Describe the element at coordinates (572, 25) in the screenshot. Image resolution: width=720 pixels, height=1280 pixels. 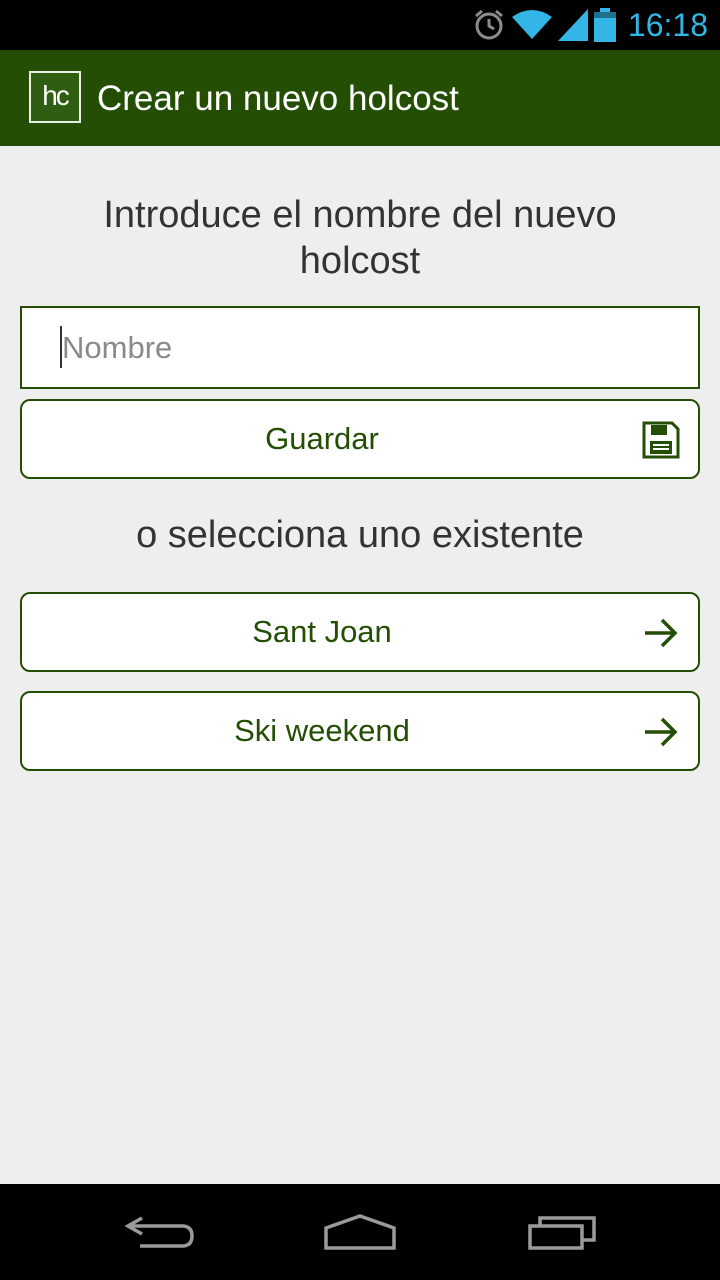
I see `signal-icon` at that location.